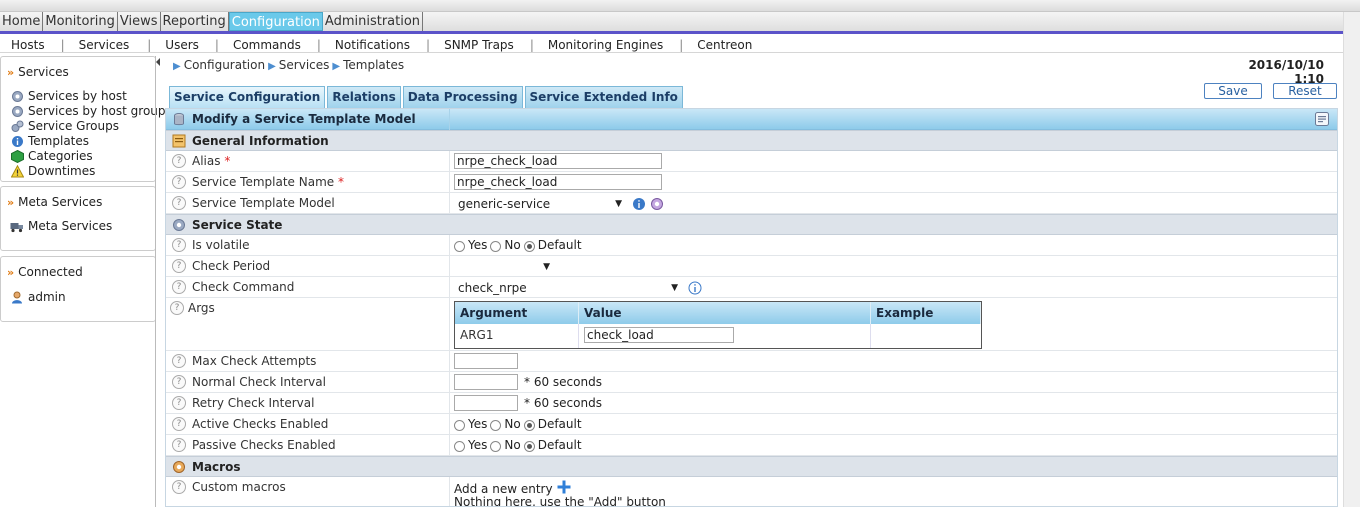 The height and width of the screenshot is (507, 1360). What do you see at coordinates (926, 313) in the screenshot?
I see `args-header-example: Example` at bounding box center [926, 313].